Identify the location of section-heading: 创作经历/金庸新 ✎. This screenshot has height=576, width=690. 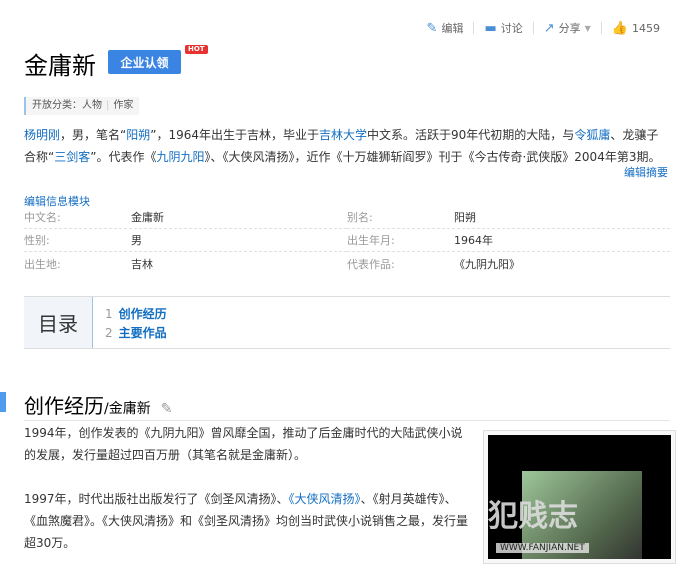
(98, 404).